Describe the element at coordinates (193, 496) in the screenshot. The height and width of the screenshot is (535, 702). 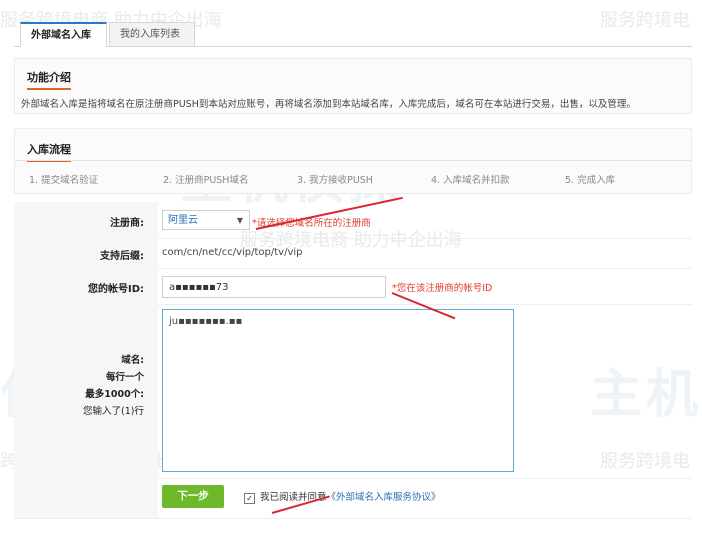
I see `next-step-button: 下一步` at that location.